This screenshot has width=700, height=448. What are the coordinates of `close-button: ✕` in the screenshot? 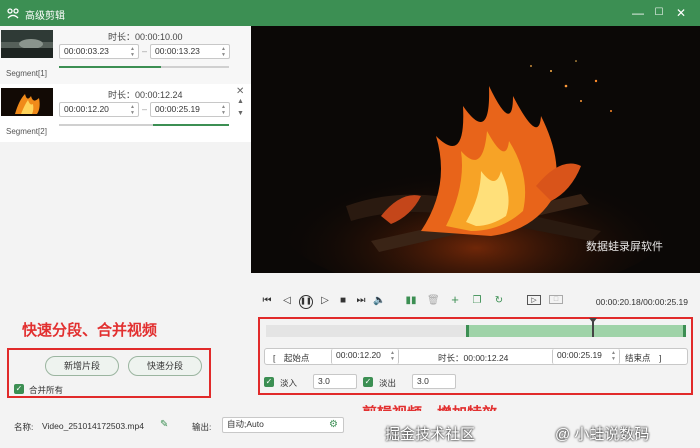 It's located at (681, 13).